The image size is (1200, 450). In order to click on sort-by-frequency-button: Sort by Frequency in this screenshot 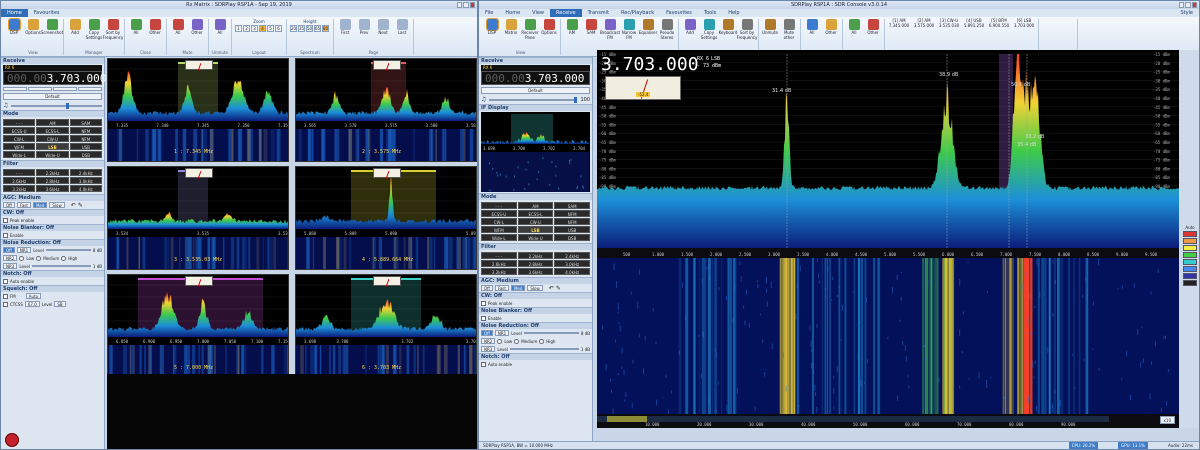, I will do `click(747, 29)`.